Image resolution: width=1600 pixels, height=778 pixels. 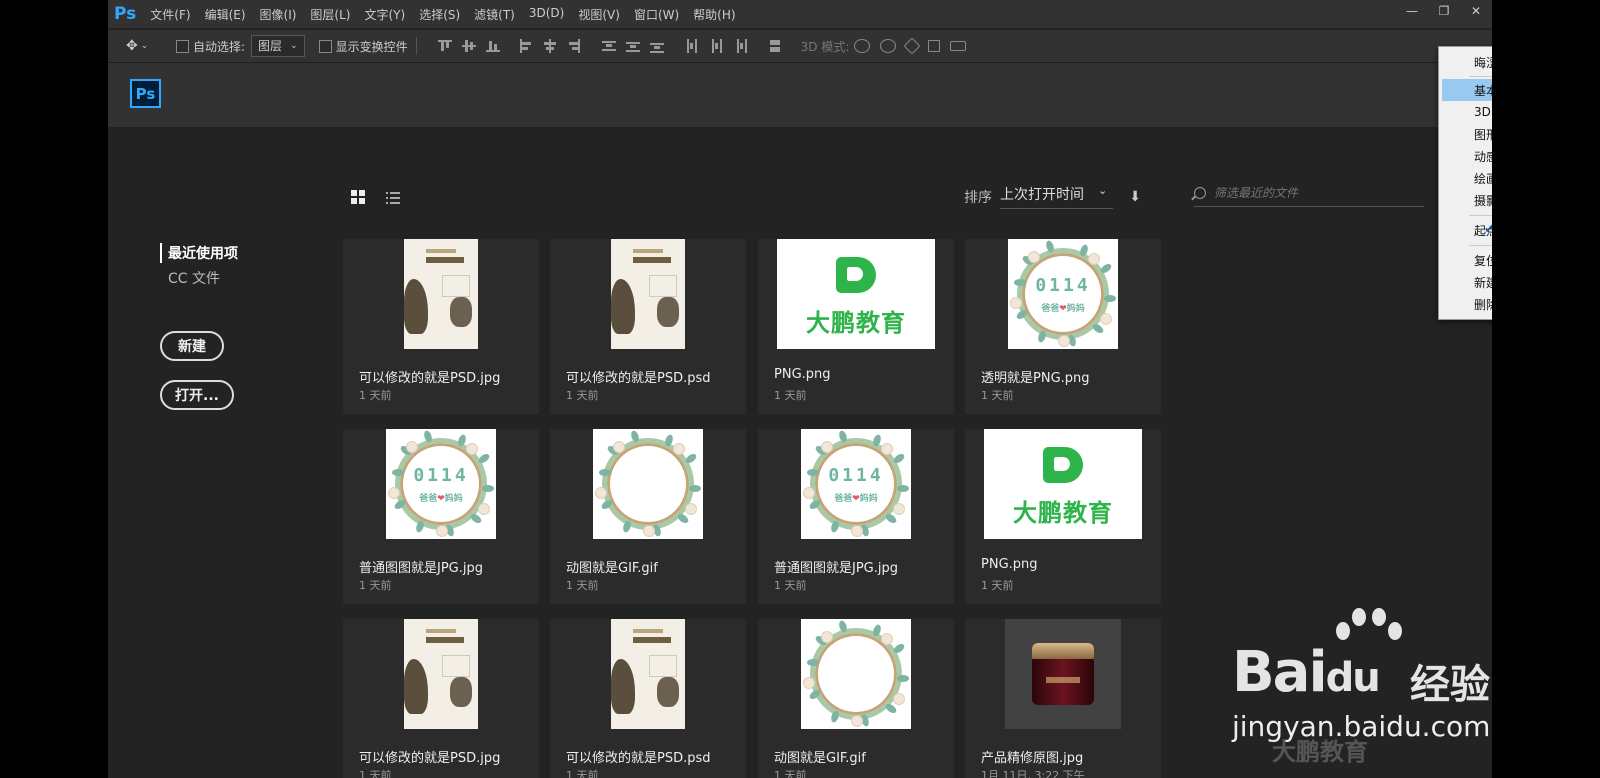 What do you see at coordinates (574, 46) in the screenshot?
I see `align-right-icon` at bounding box center [574, 46].